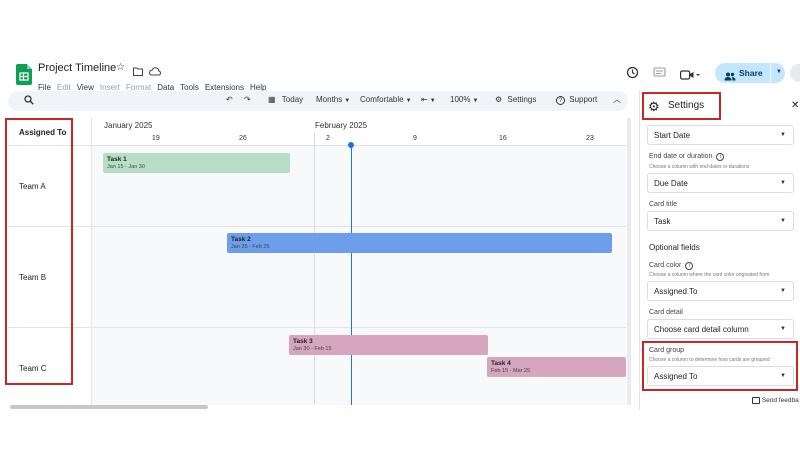  I want to click on task-name: Task 4, so click(501, 363).